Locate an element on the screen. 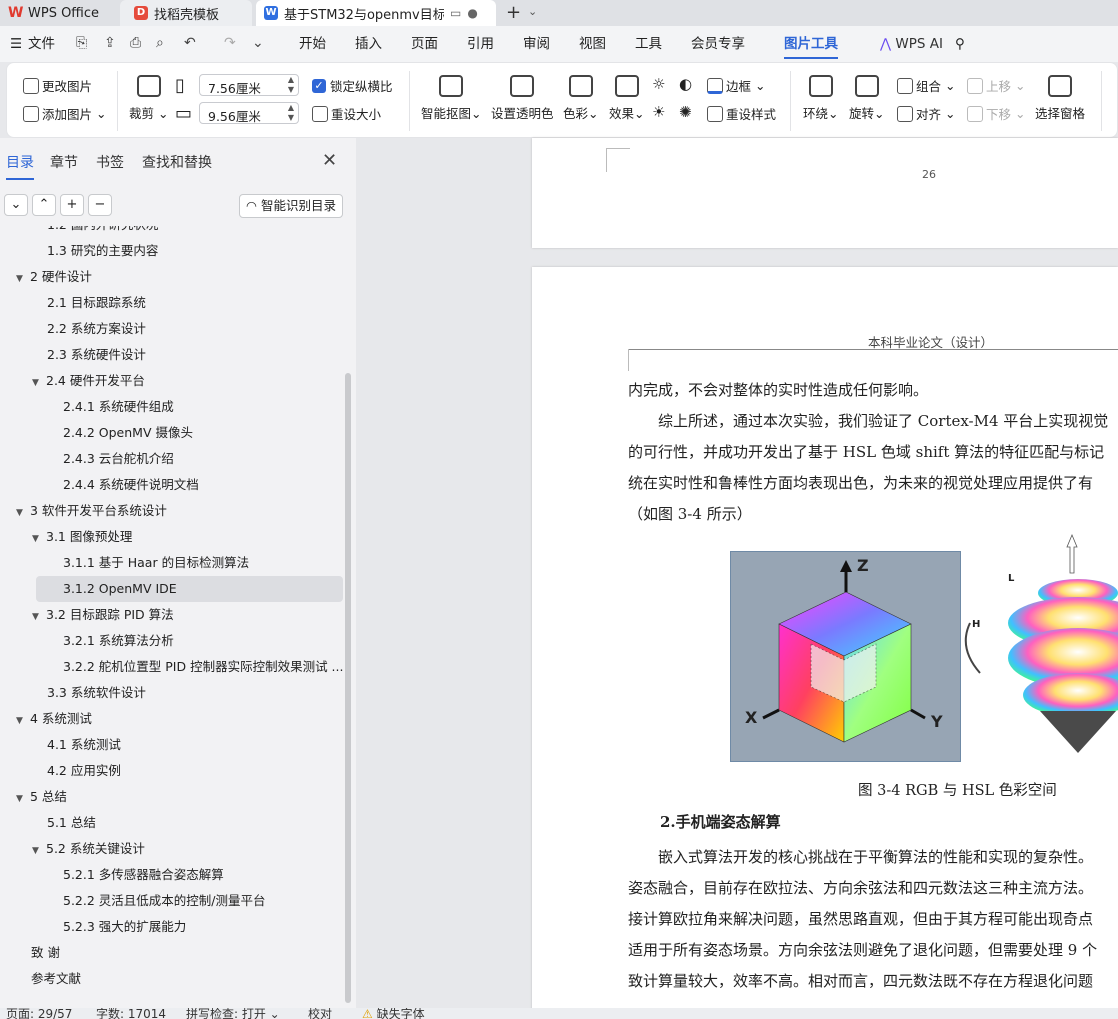 Image resolution: width=1118 pixels, height=1019 pixels. menu-page: 页面 is located at coordinates (424, 44).